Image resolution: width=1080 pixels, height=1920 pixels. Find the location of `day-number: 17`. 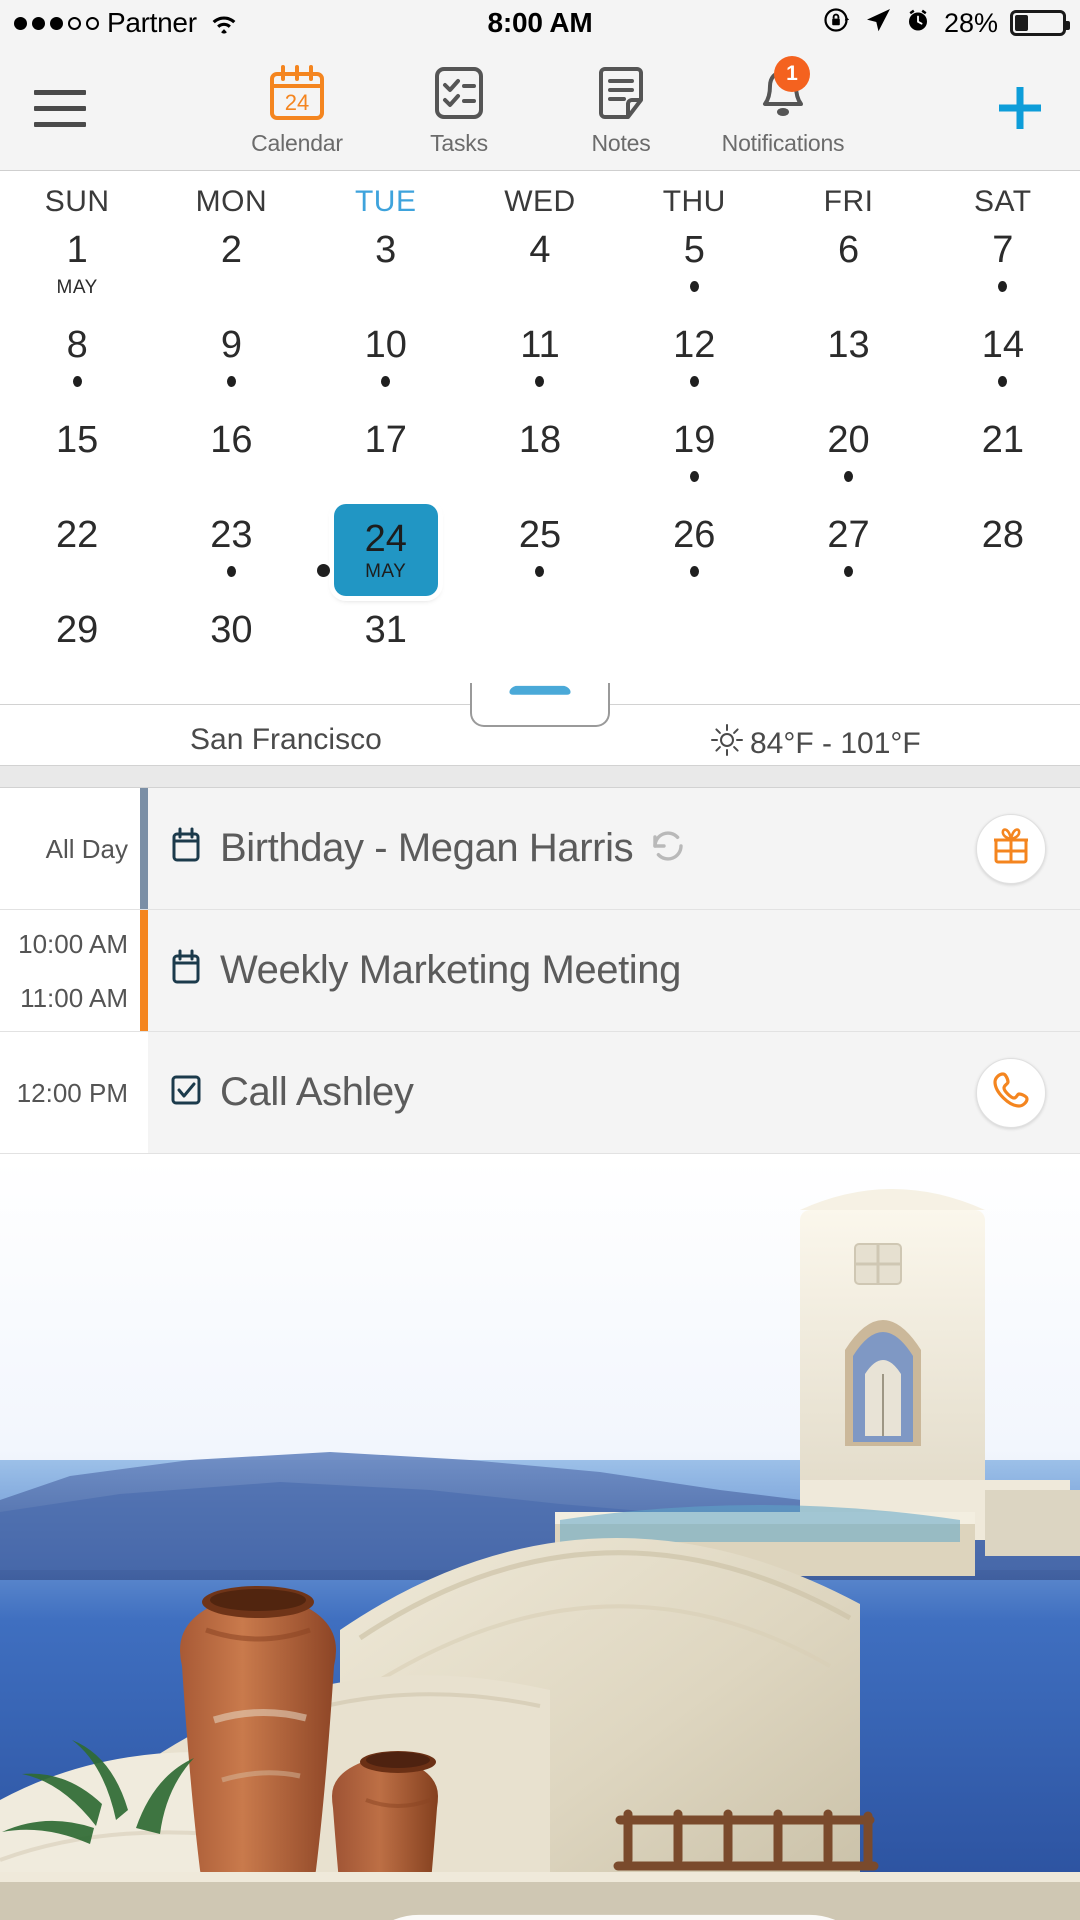

day-number: 17 is located at coordinates (385, 440).